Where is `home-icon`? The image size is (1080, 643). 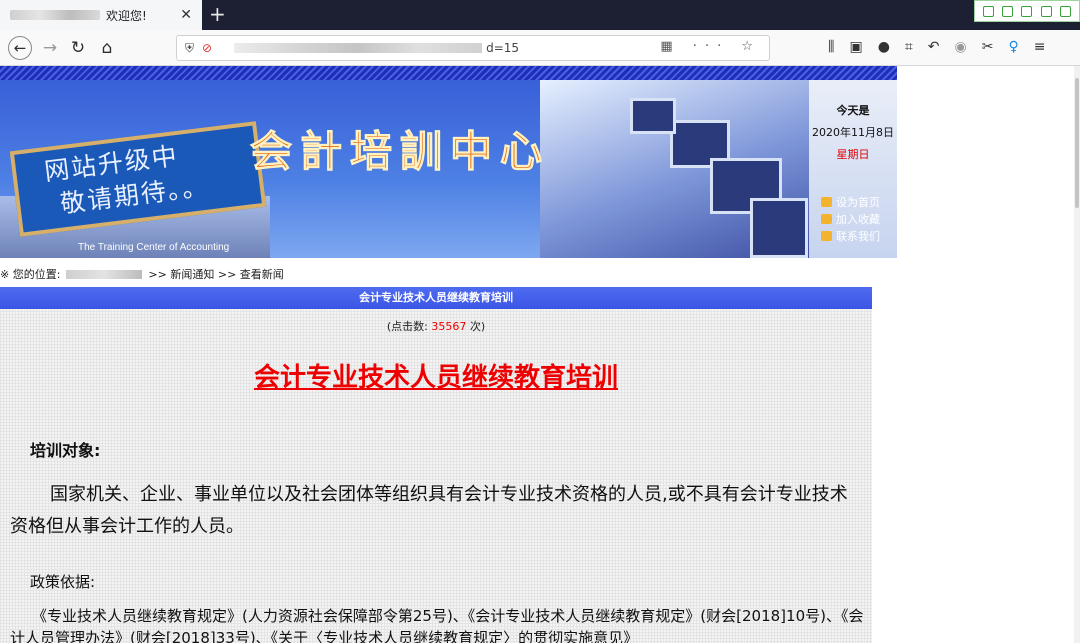
home-icon is located at coordinates (826, 202).